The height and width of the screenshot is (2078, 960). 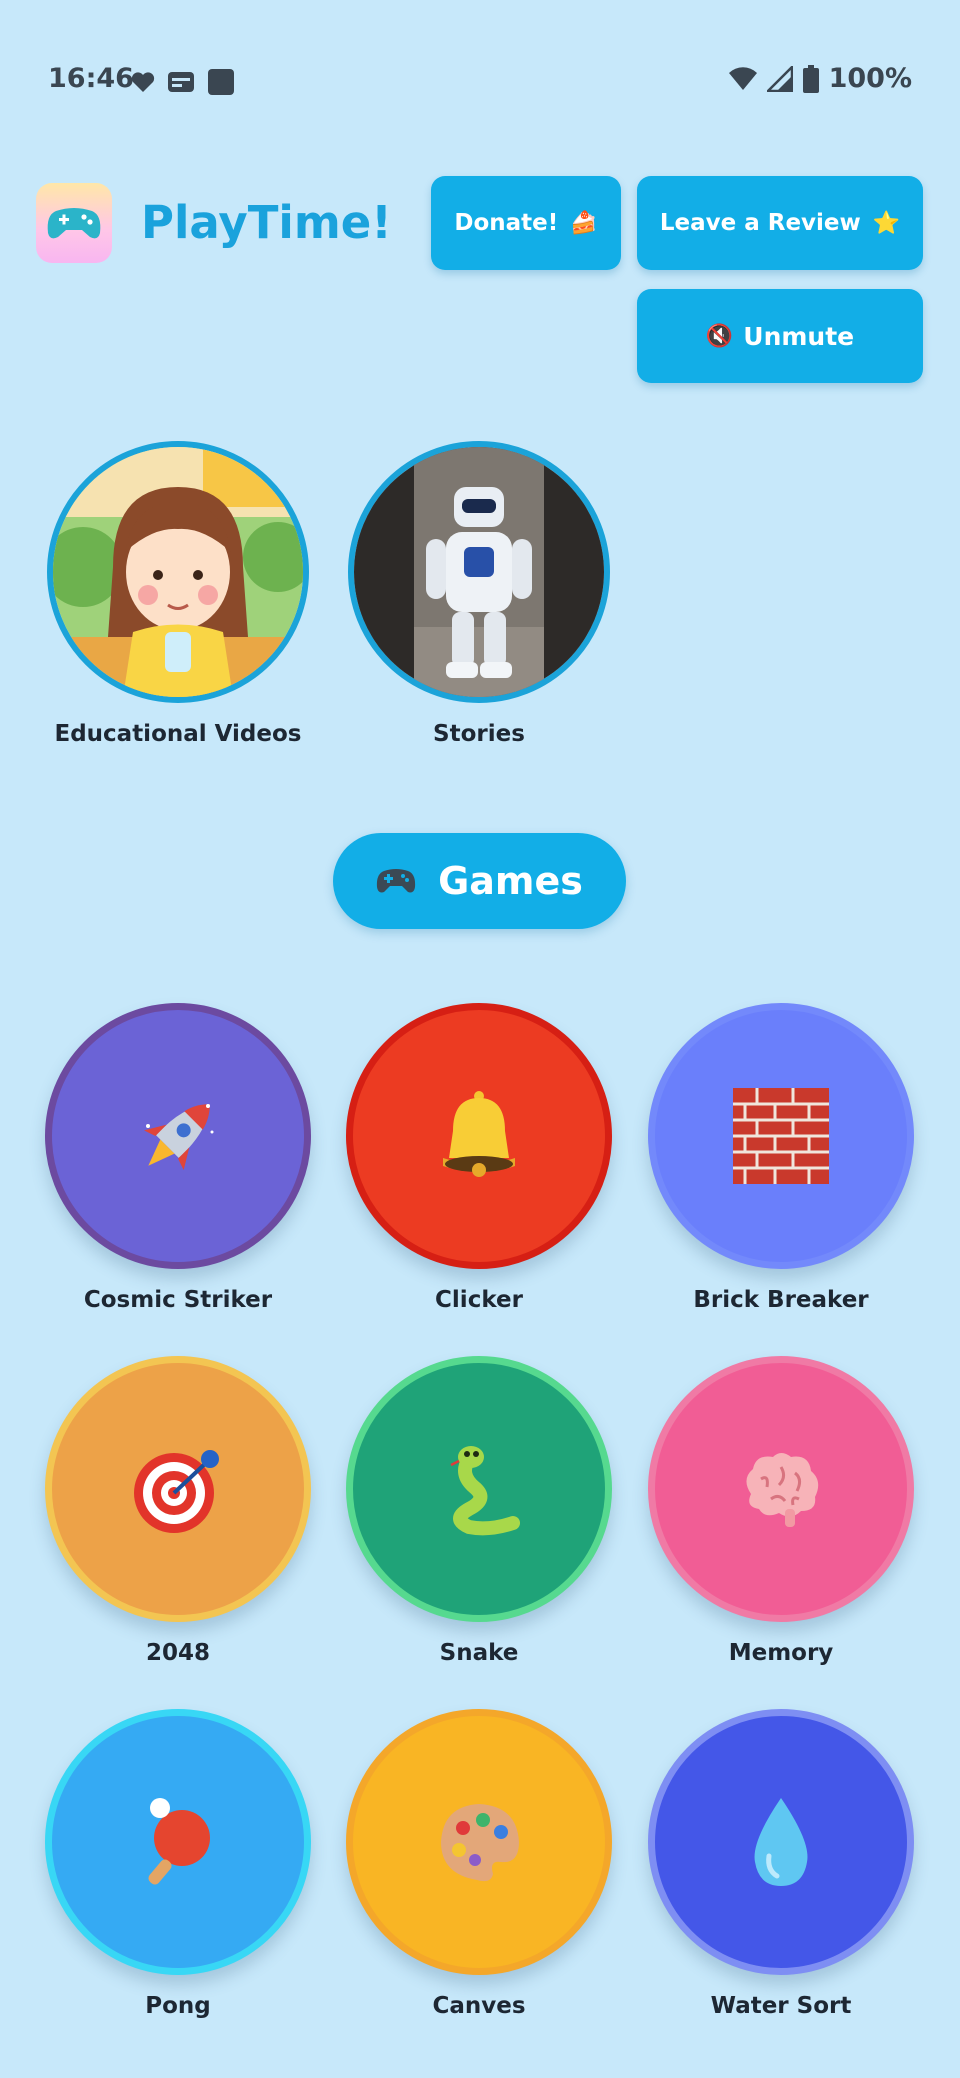 I want to click on ping-pong-icon, so click(x=179, y=1841).